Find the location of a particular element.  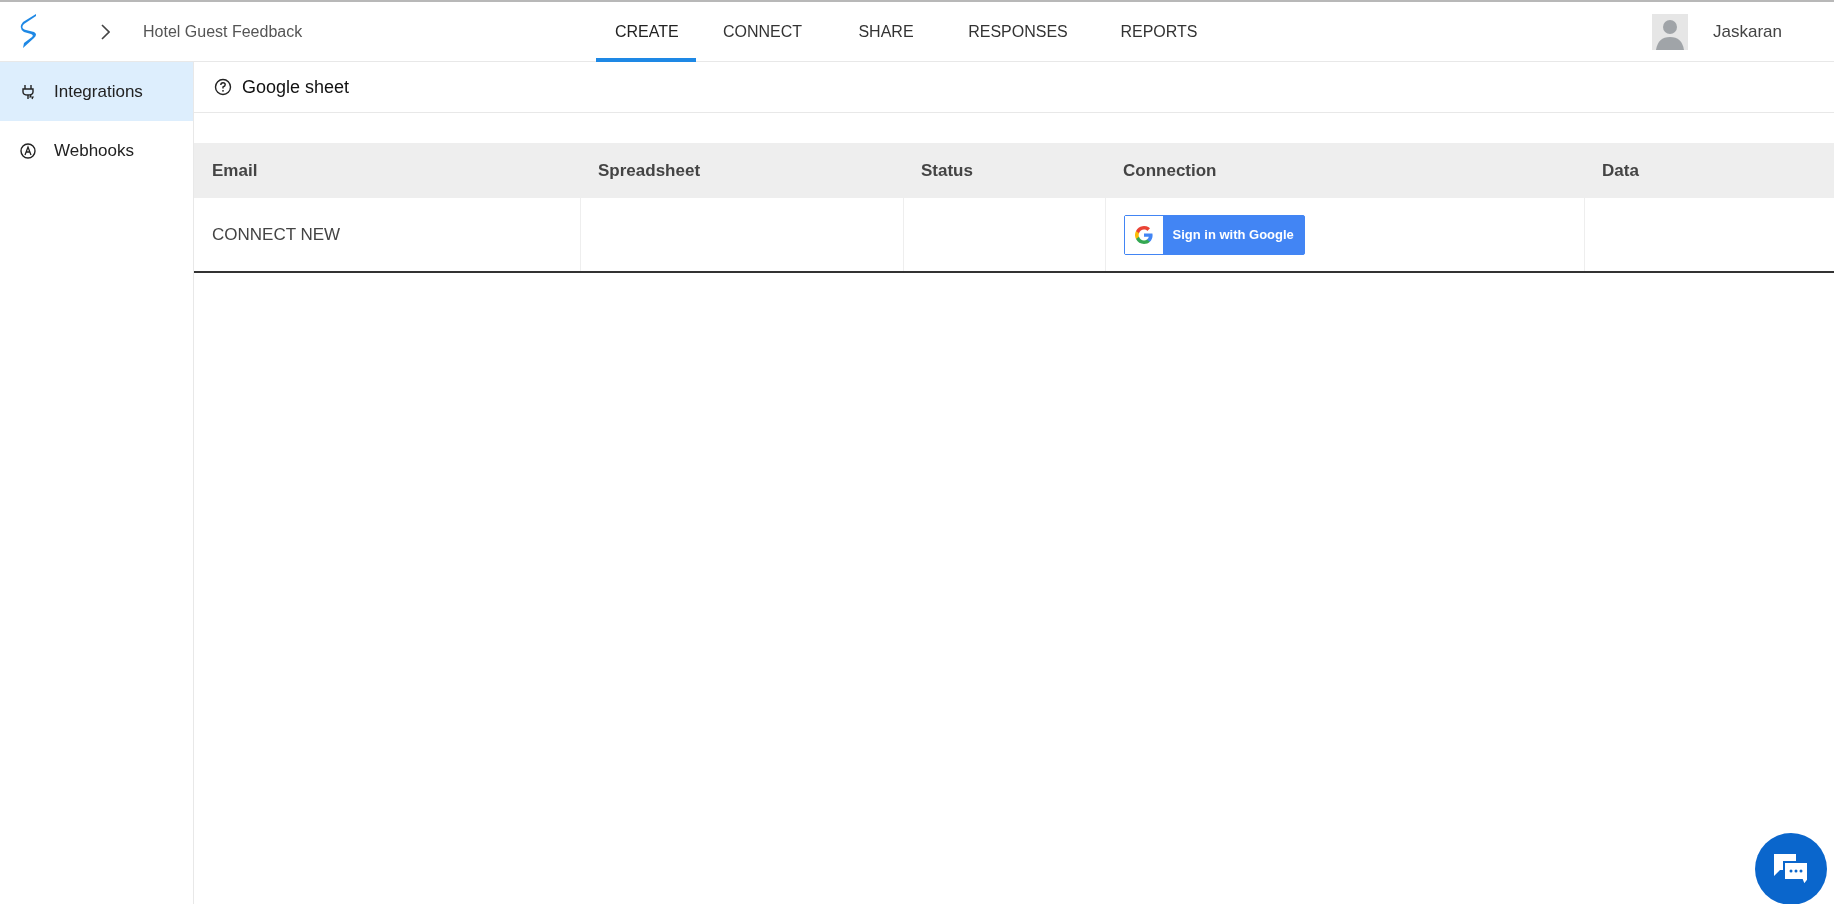

google-sign-in-button: Sign in with Google is located at coordinates (1214, 234).